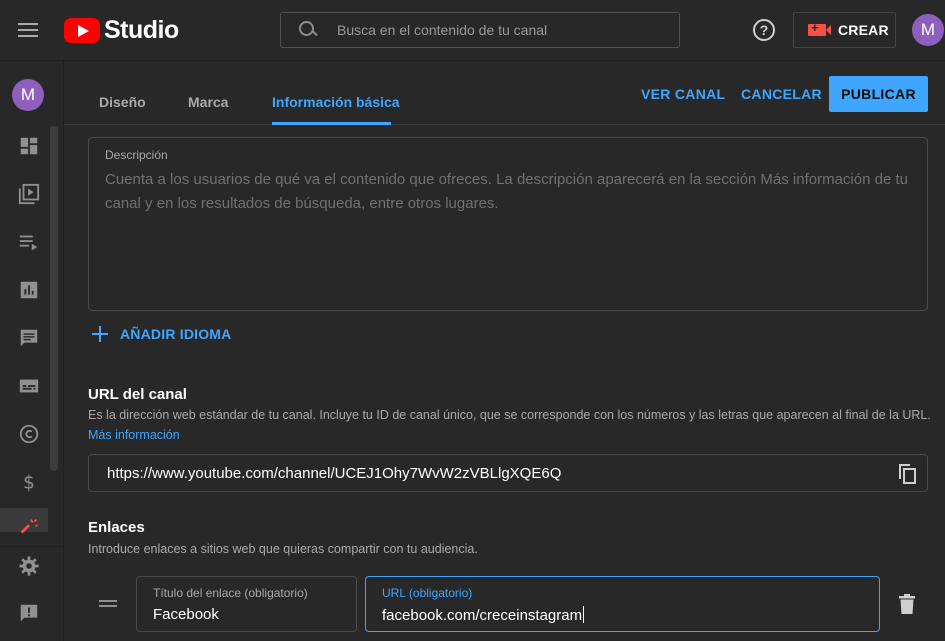 The height and width of the screenshot is (641, 945). What do you see at coordinates (141, 30) in the screenshot?
I see `logo-text: Studio` at bounding box center [141, 30].